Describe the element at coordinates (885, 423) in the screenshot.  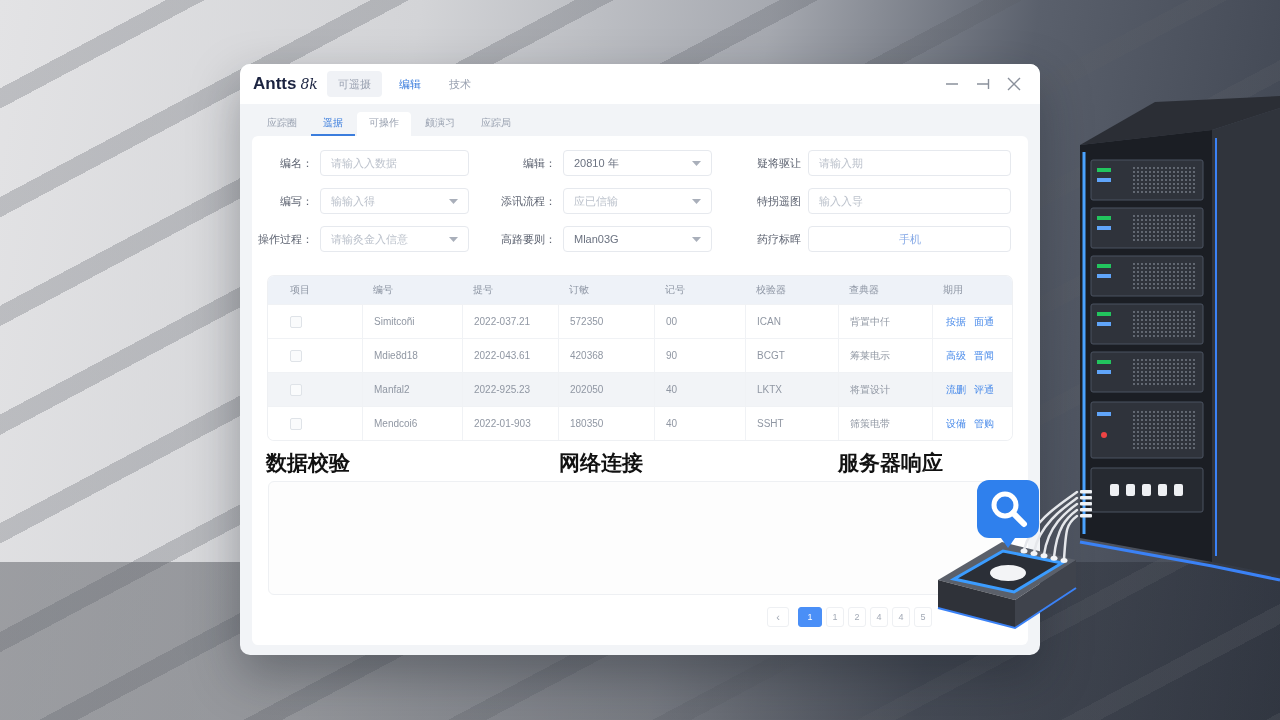
I see `table-cell: 筛策电带` at that location.